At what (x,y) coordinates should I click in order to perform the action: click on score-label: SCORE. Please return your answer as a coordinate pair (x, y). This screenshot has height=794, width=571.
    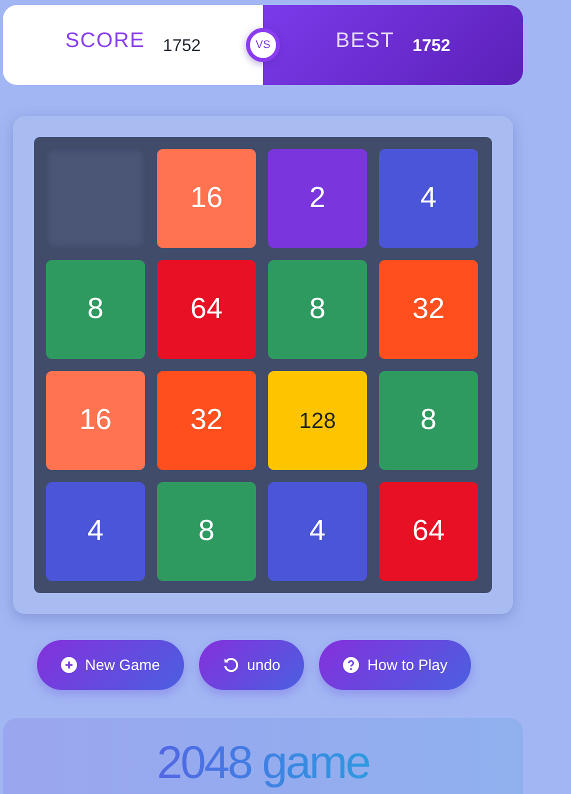
    Looking at the image, I should click on (105, 41).